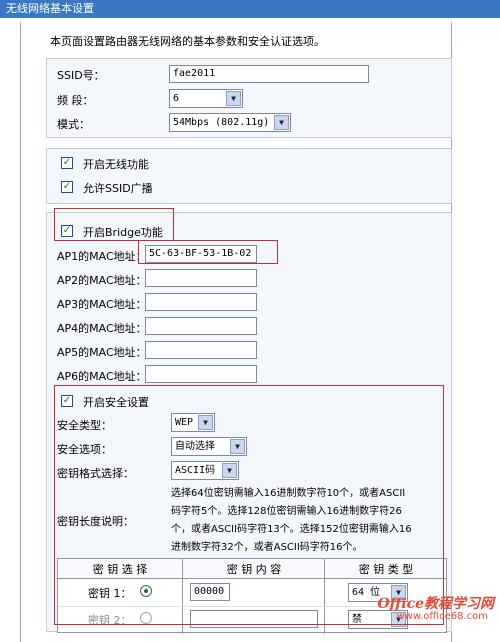 This screenshot has height=642, width=500. What do you see at coordinates (176, 98) in the screenshot?
I see `channel-value: 6` at bounding box center [176, 98].